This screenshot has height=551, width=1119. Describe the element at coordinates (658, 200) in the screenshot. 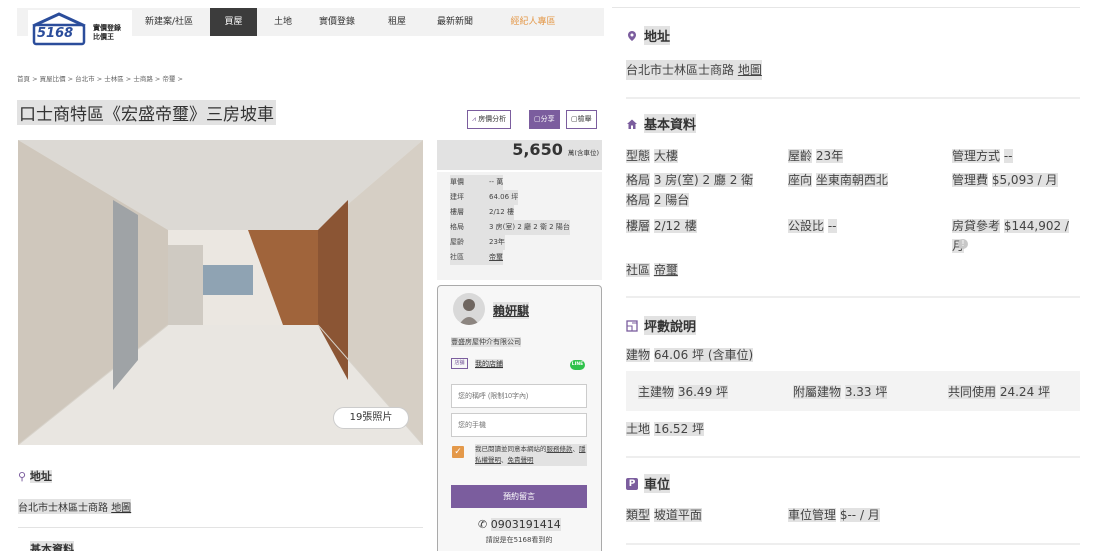

I see `layout-balcony-row: 格局 2 陽台` at that location.